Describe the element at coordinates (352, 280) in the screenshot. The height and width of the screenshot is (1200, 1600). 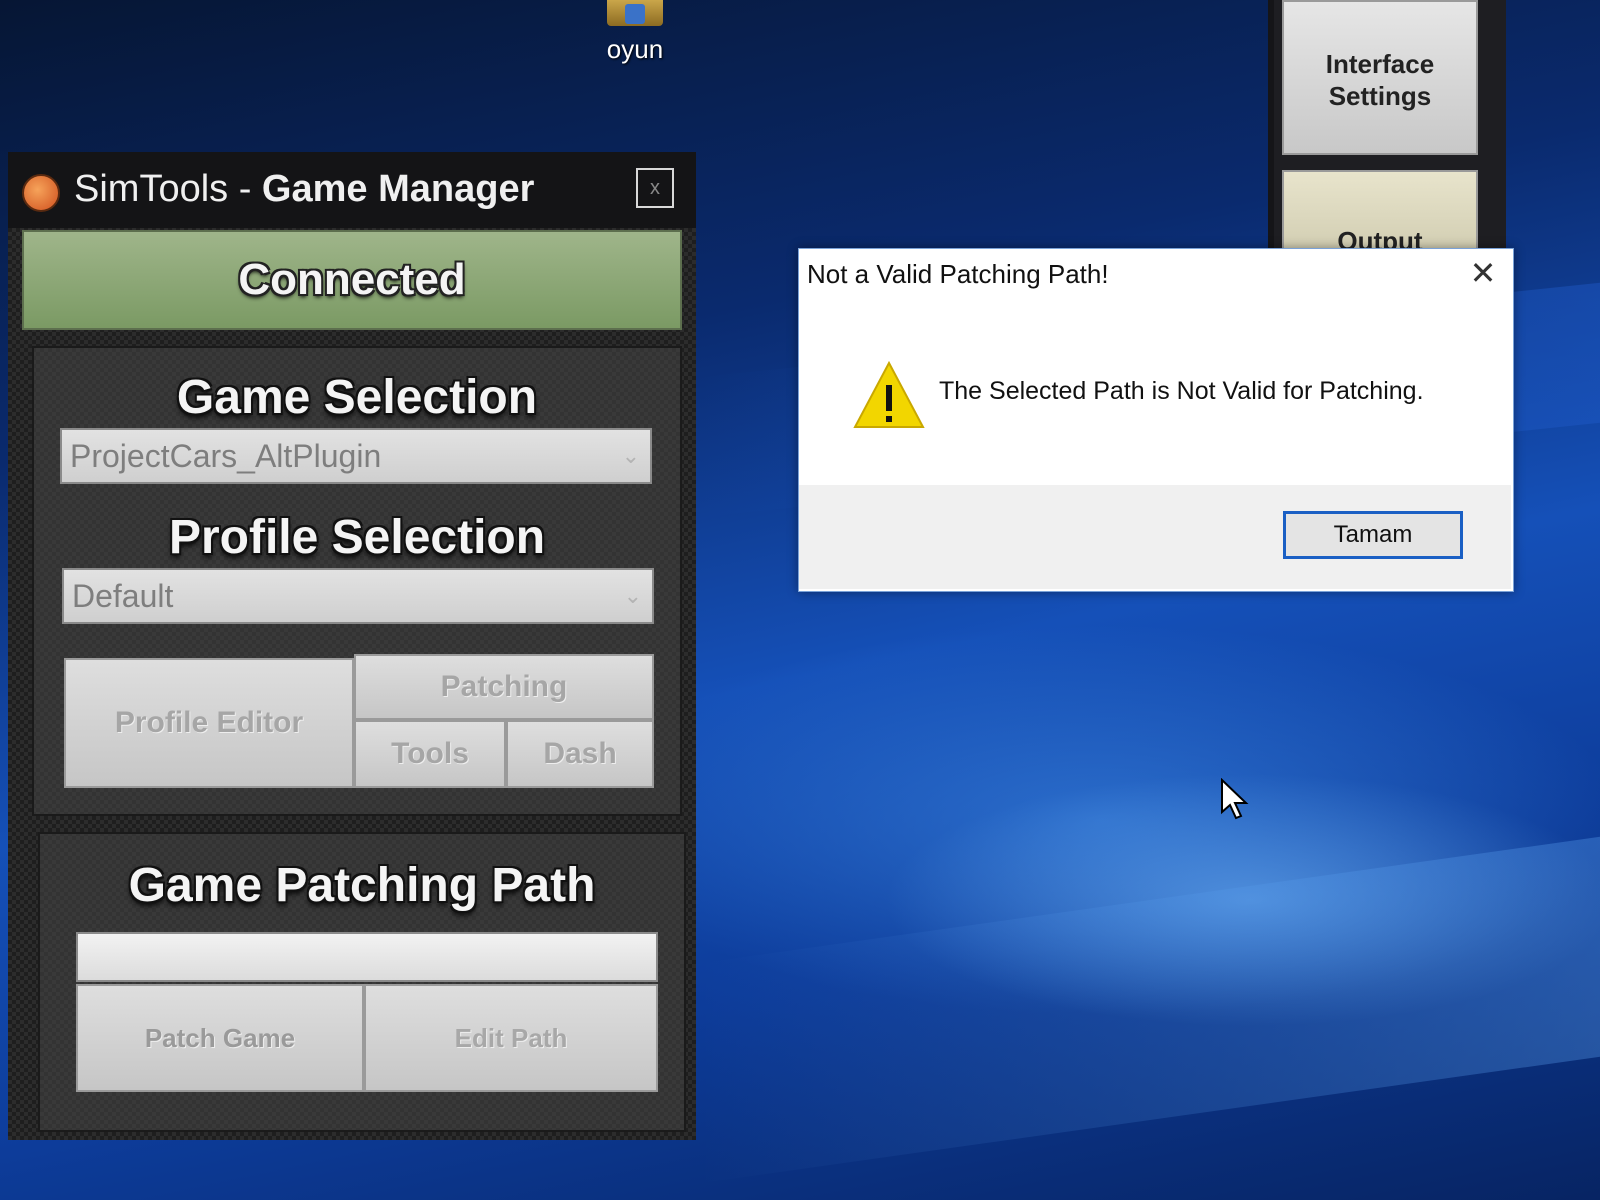
I see `connection-status-banner: Connected` at that location.